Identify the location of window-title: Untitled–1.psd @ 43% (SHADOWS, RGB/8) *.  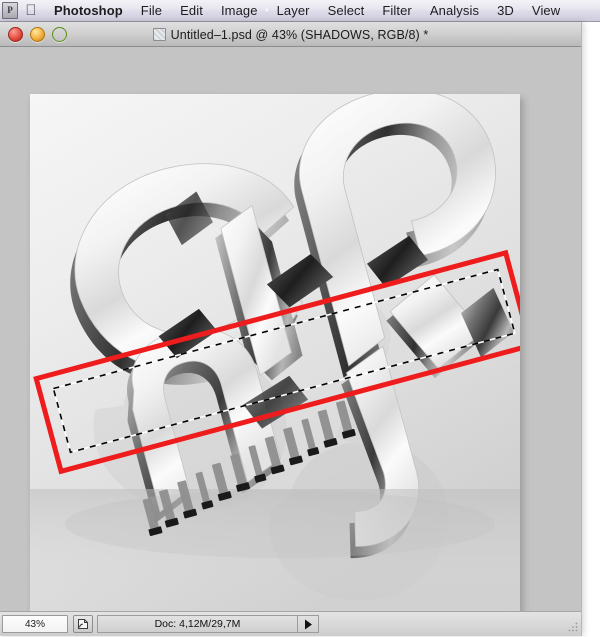
(299, 34).